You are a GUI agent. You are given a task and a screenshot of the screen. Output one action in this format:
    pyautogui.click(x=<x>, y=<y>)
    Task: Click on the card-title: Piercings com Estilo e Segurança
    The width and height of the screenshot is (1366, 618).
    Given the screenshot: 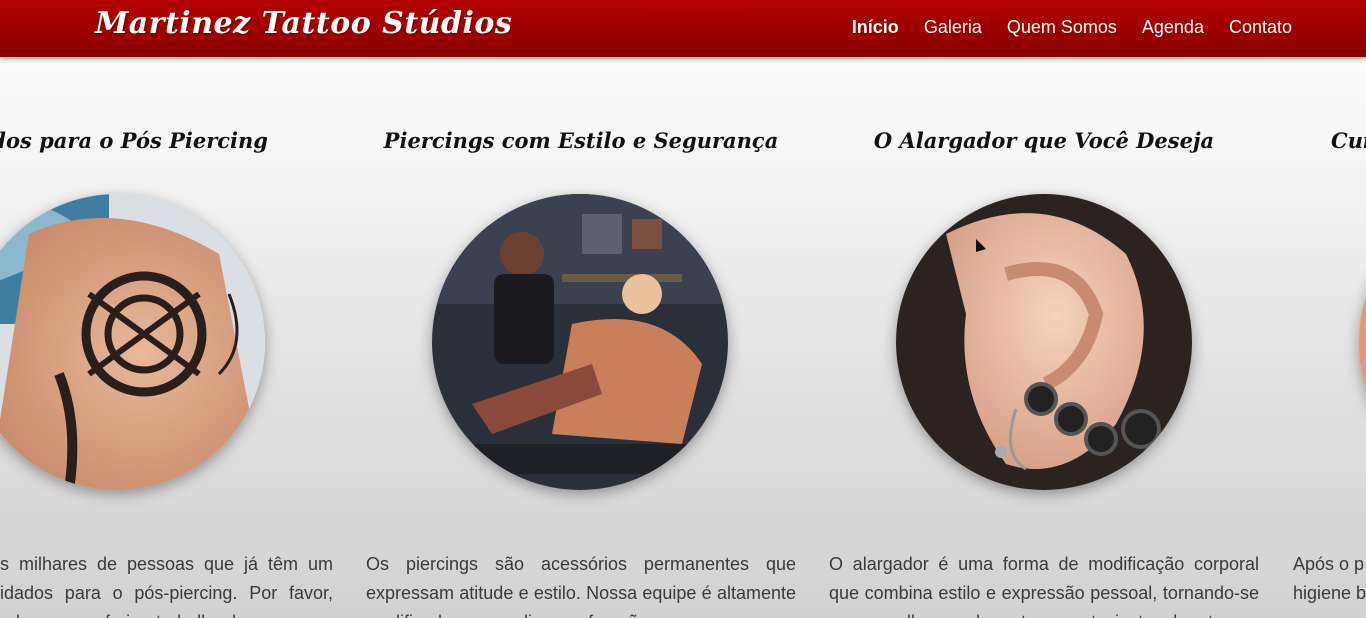 What is the action you would take?
    pyautogui.click(x=581, y=140)
    